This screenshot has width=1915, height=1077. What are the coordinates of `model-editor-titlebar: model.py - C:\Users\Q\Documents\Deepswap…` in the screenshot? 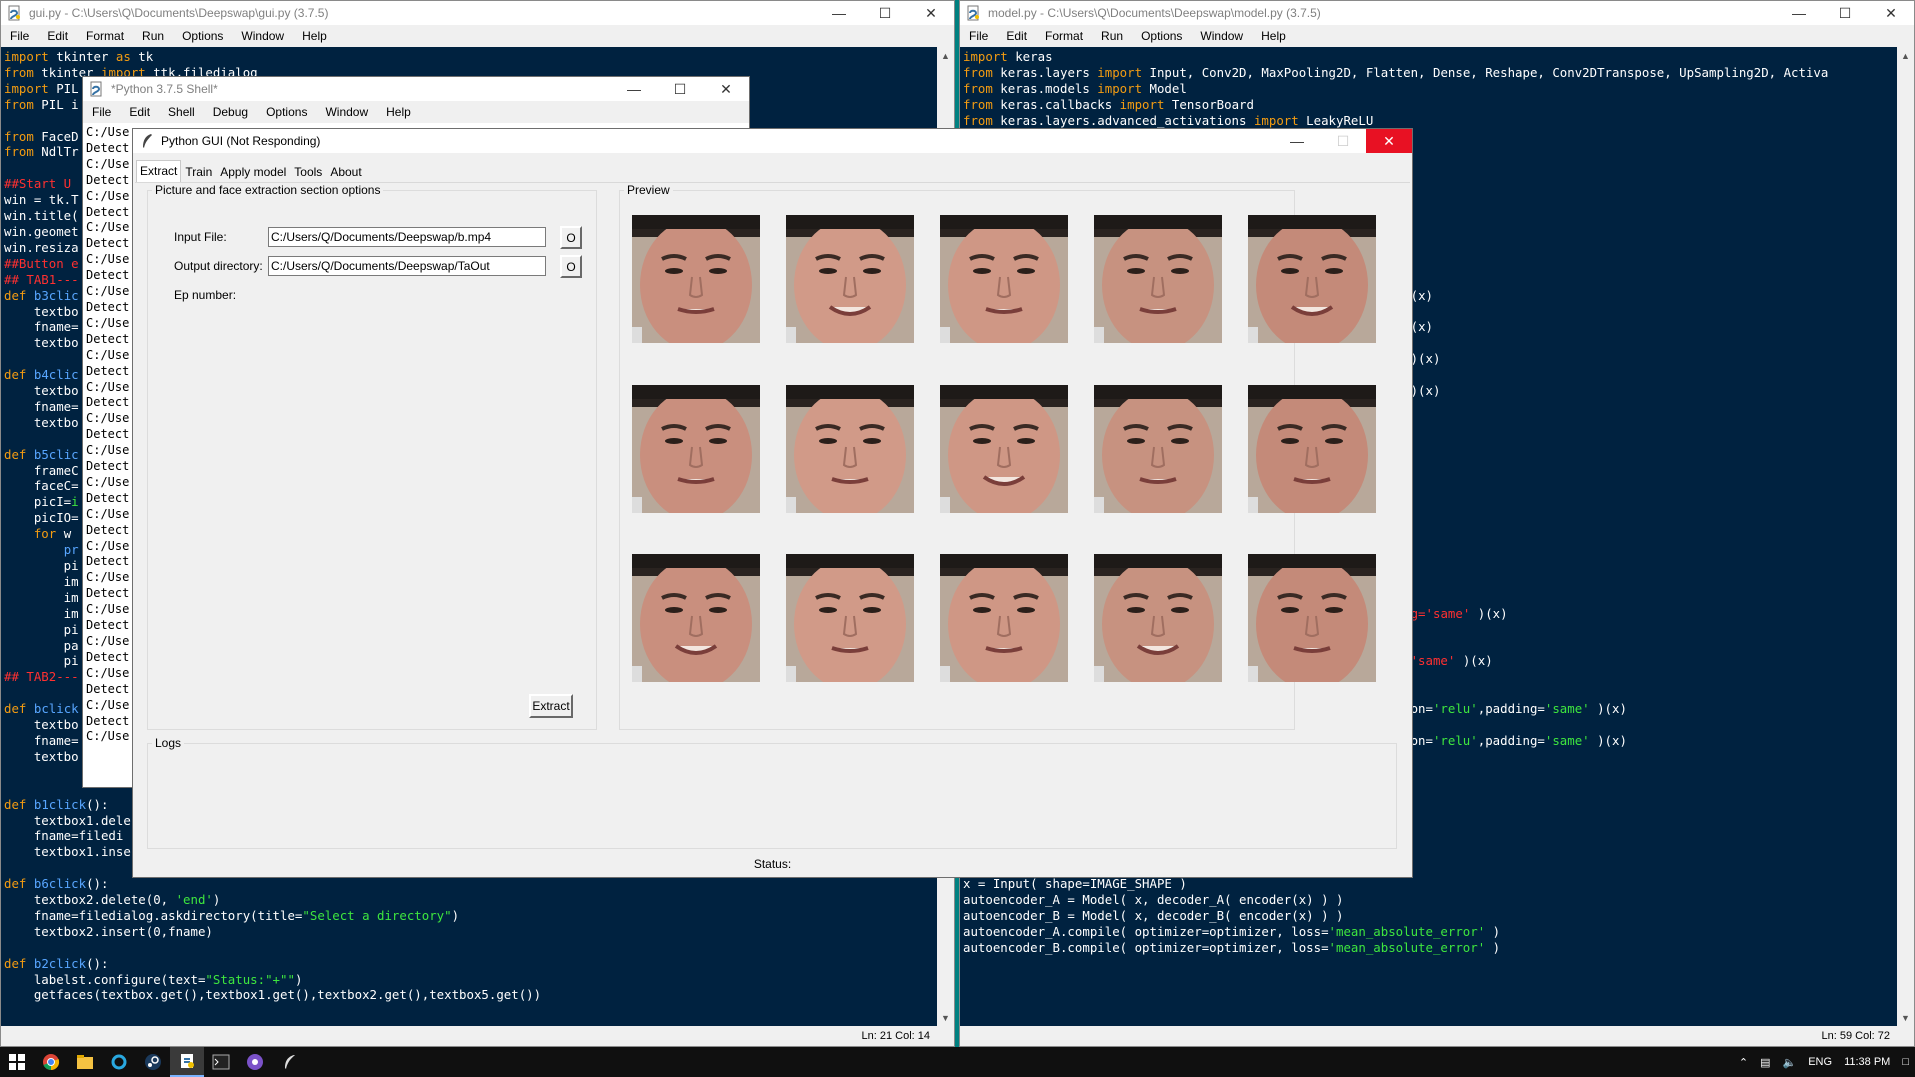 It's located at (1437, 13).